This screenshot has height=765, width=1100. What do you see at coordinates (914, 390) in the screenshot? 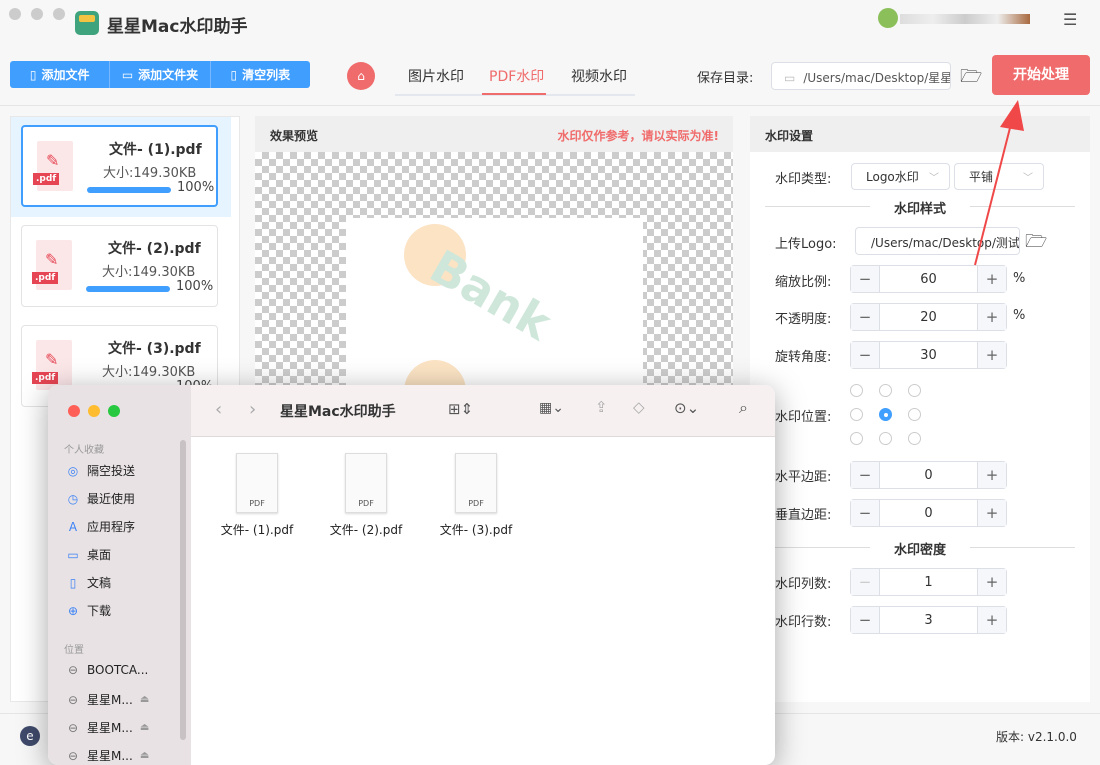
I see `position-top-right` at bounding box center [914, 390].